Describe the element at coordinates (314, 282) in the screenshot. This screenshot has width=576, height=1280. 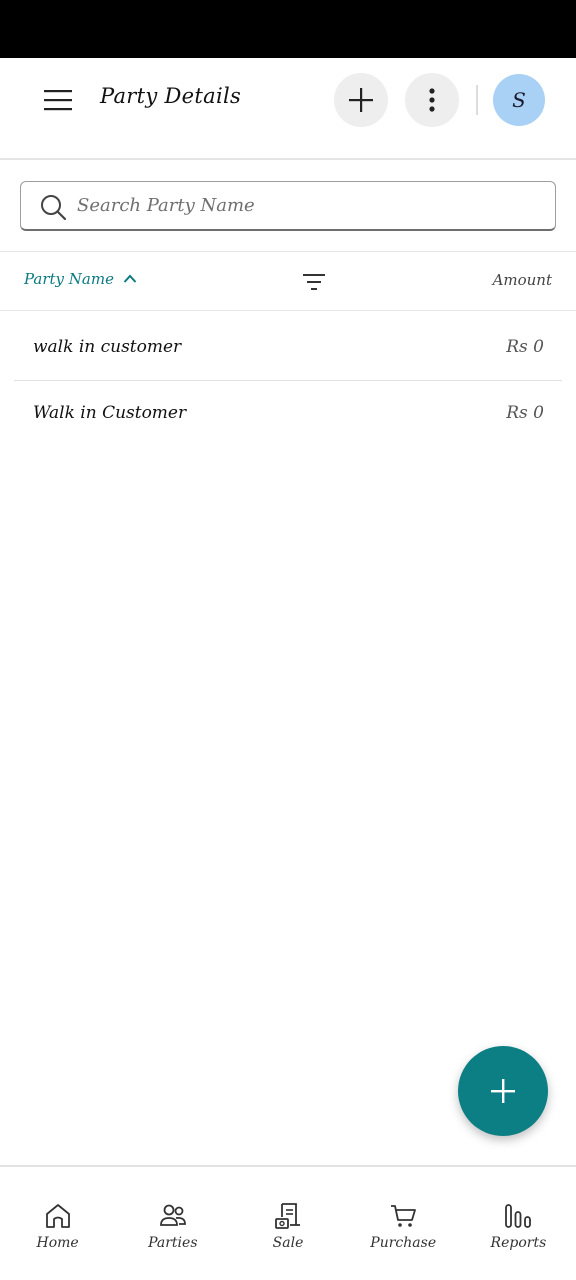
I see `filter-lines-icon` at that location.